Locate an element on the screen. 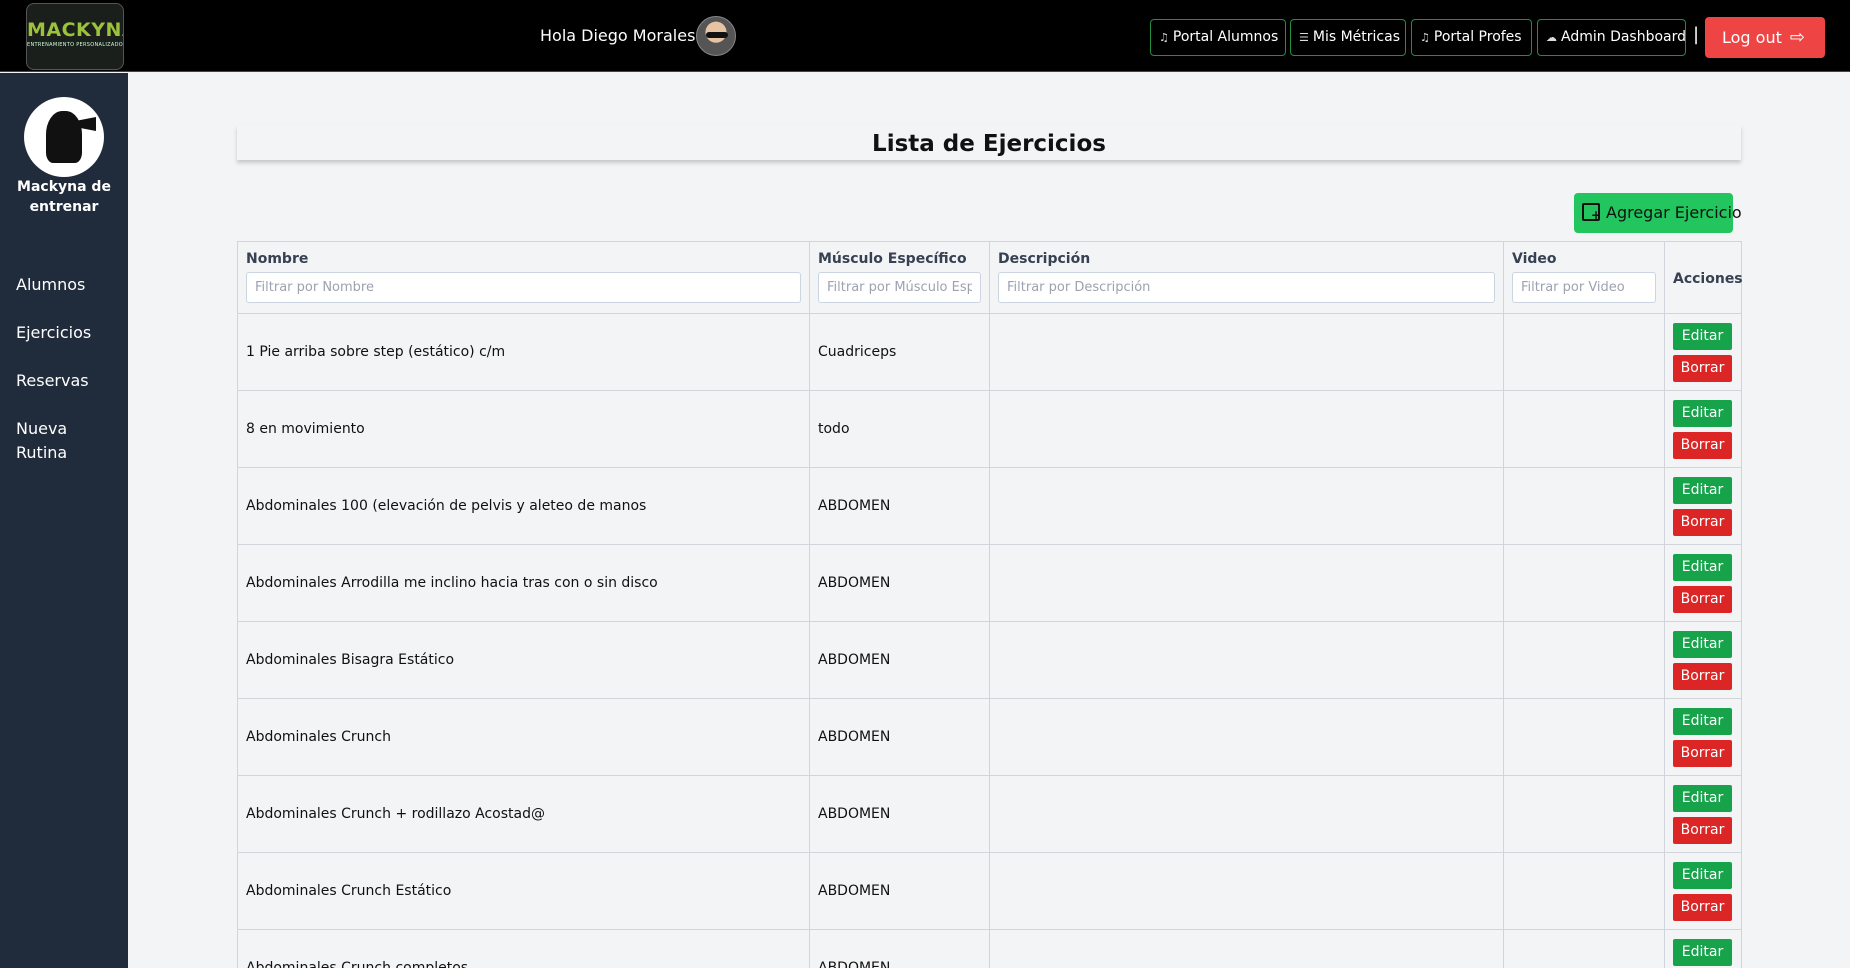 The image size is (1850, 968). nav-portal-alumnos-button: ♫ Portal Alumnos is located at coordinates (1218, 37).